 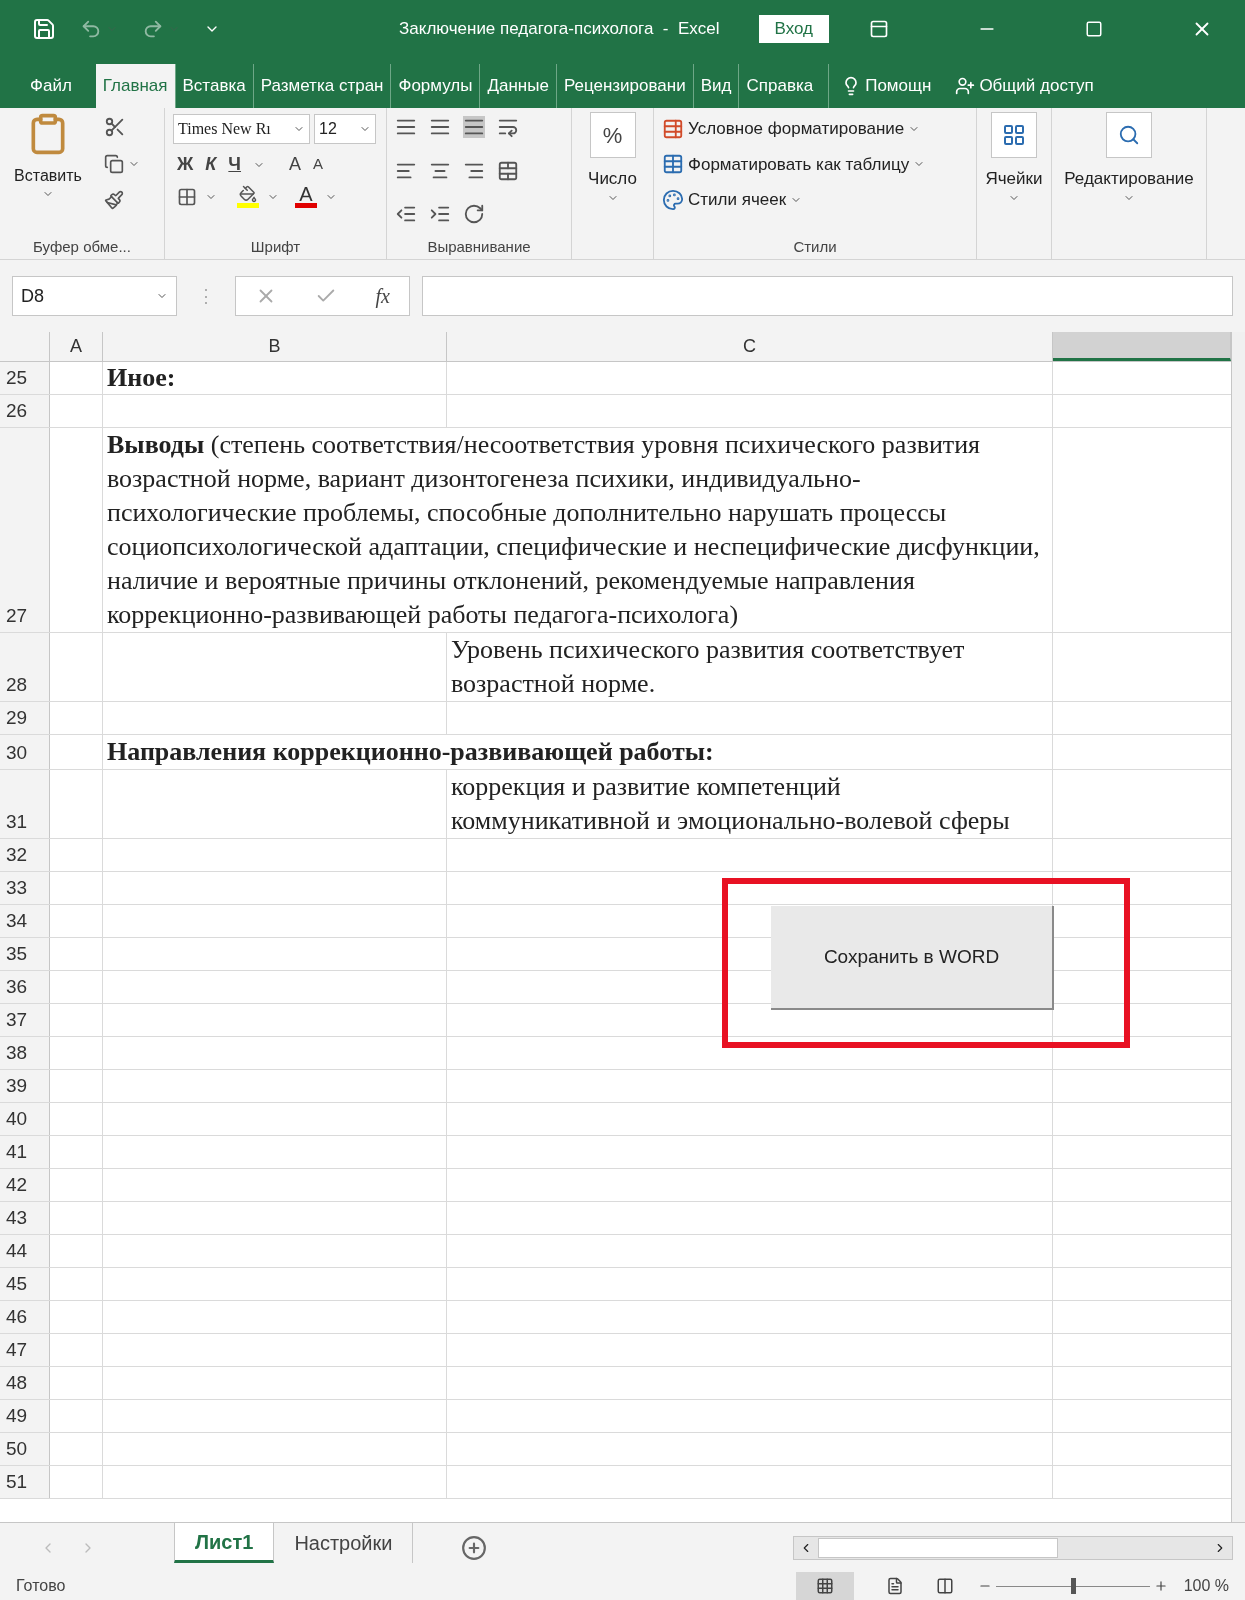 What do you see at coordinates (25, 888) in the screenshot?
I see `row-header: 33` at bounding box center [25, 888].